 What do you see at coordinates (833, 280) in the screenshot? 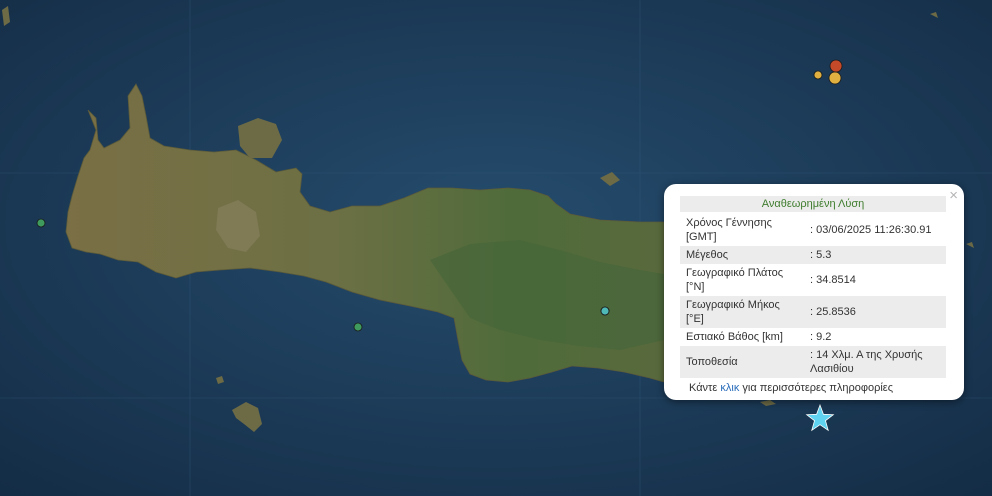
I see `detail-value: : 34.8514` at bounding box center [833, 280].